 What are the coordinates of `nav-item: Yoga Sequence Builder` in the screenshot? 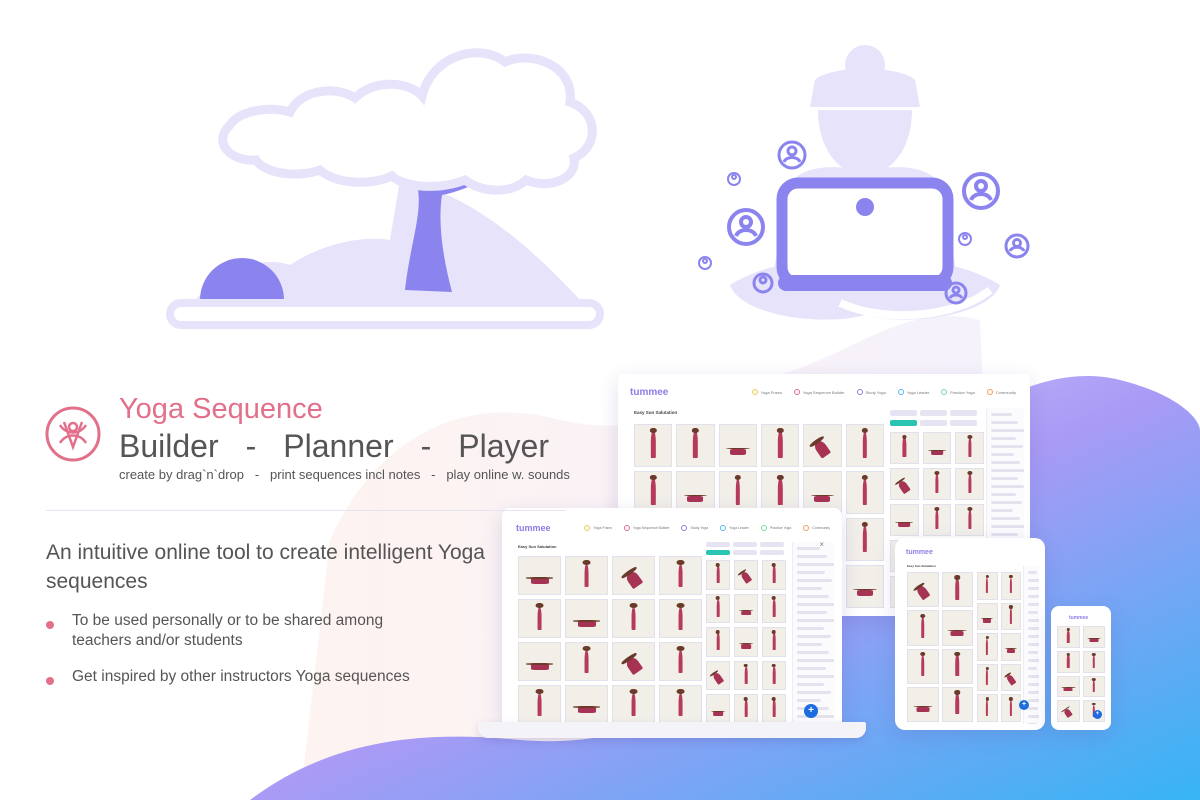 It's located at (646, 528).